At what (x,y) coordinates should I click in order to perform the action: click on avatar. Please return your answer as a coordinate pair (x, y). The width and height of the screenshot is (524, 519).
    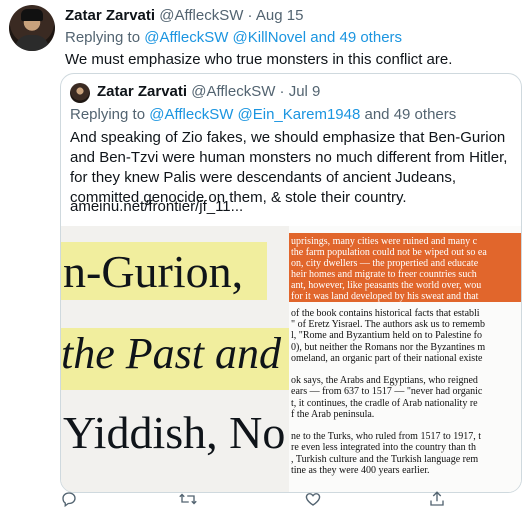
    Looking at the image, I should click on (32, 28).